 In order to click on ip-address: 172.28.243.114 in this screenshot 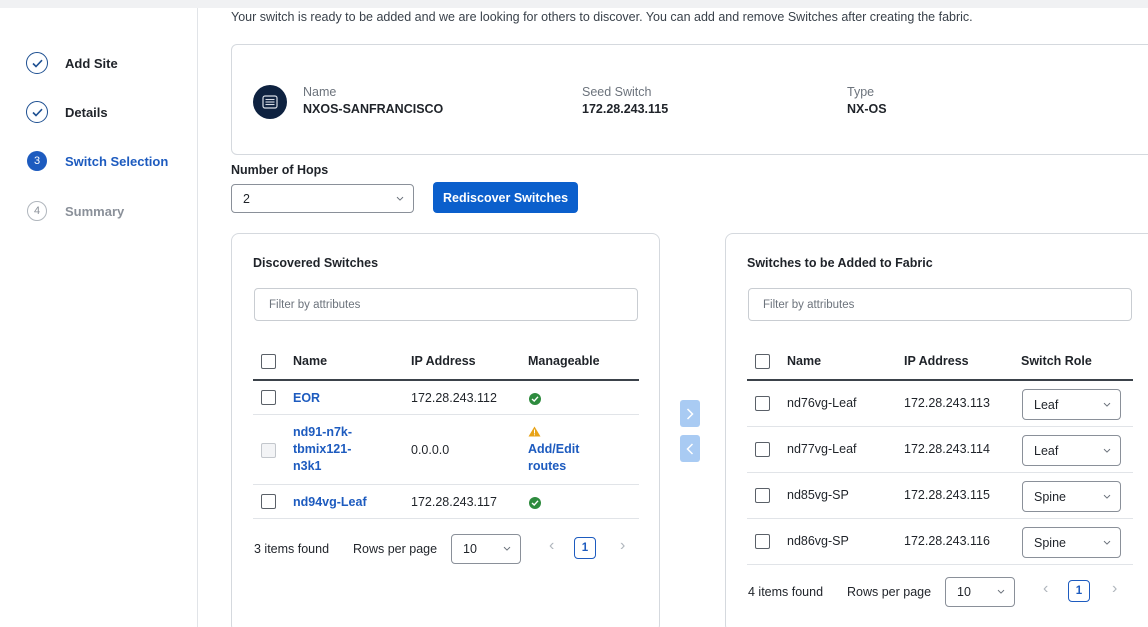, I will do `click(947, 449)`.